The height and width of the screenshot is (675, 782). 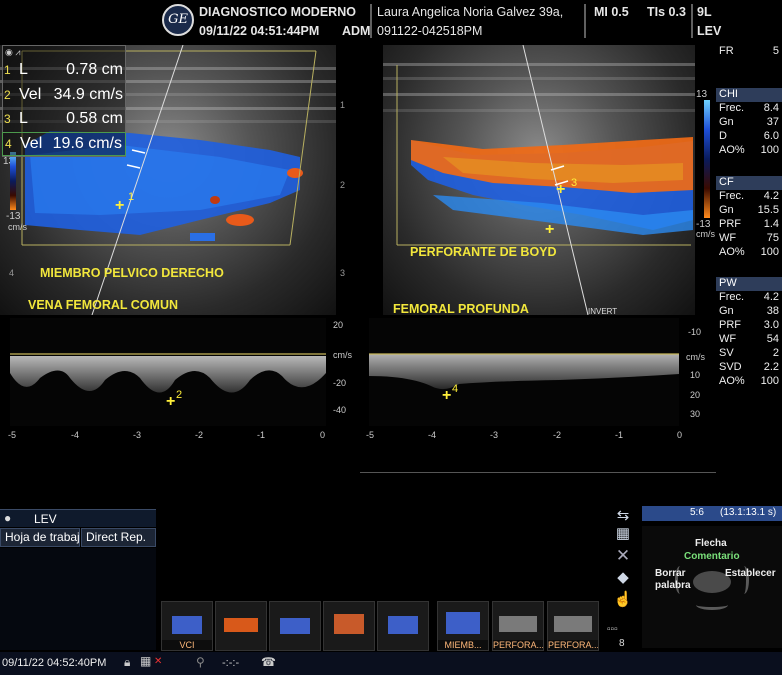 What do you see at coordinates (103, 305) in the screenshot?
I see `annotation-text: VENA FEMORAL COMUN` at bounding box center [103, 305].